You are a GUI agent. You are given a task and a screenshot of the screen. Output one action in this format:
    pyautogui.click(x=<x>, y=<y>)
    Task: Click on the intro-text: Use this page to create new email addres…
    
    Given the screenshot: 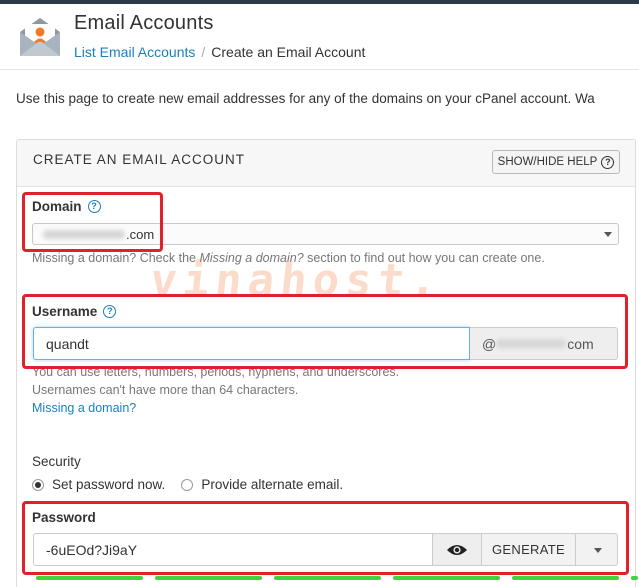 What is the action you would take?
    pyautogui.click(x=305, y=98)
    